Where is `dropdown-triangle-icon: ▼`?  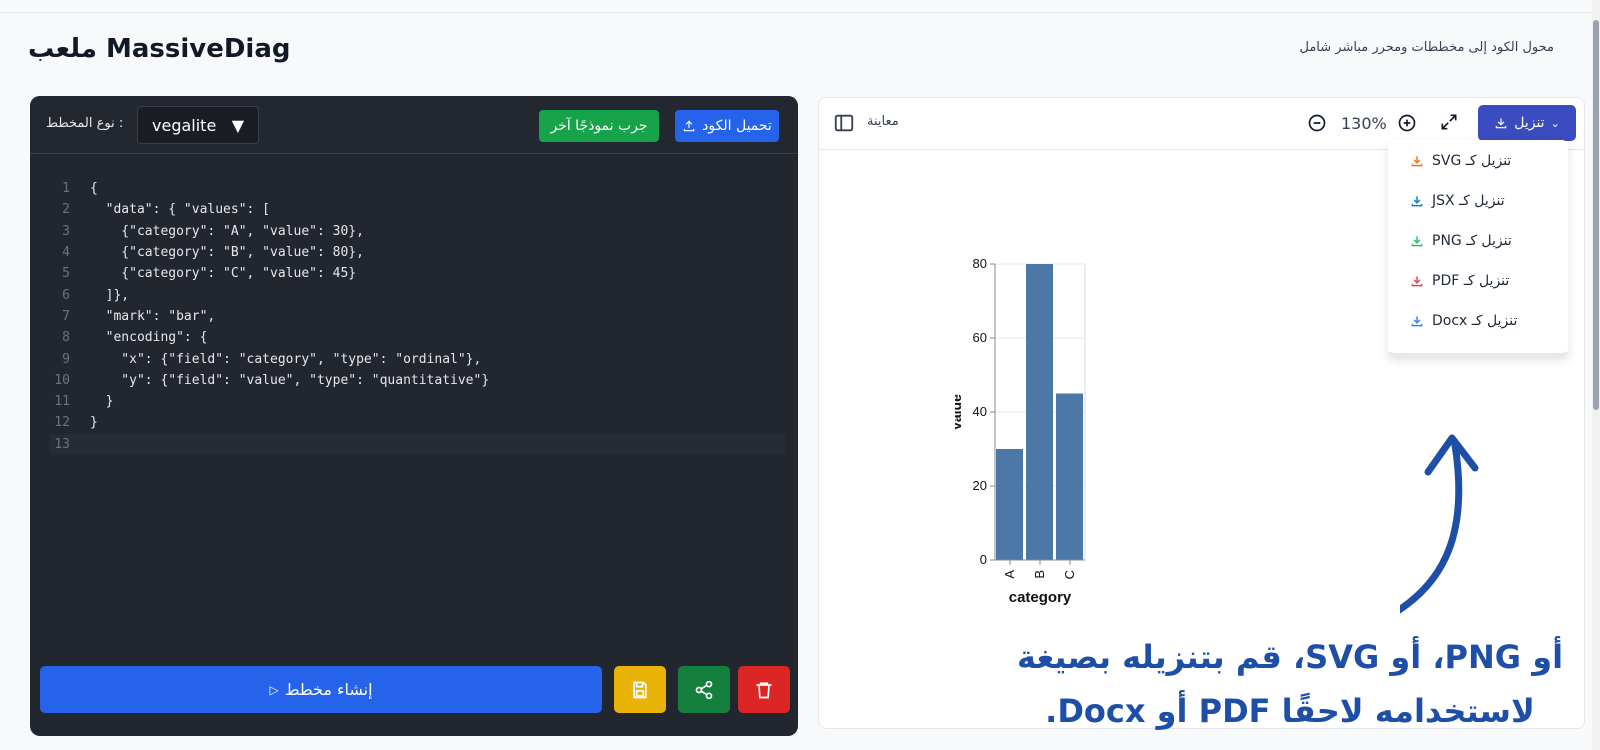 dropdown-triangle-icon: ▼ is located at coordinates (237, 125).